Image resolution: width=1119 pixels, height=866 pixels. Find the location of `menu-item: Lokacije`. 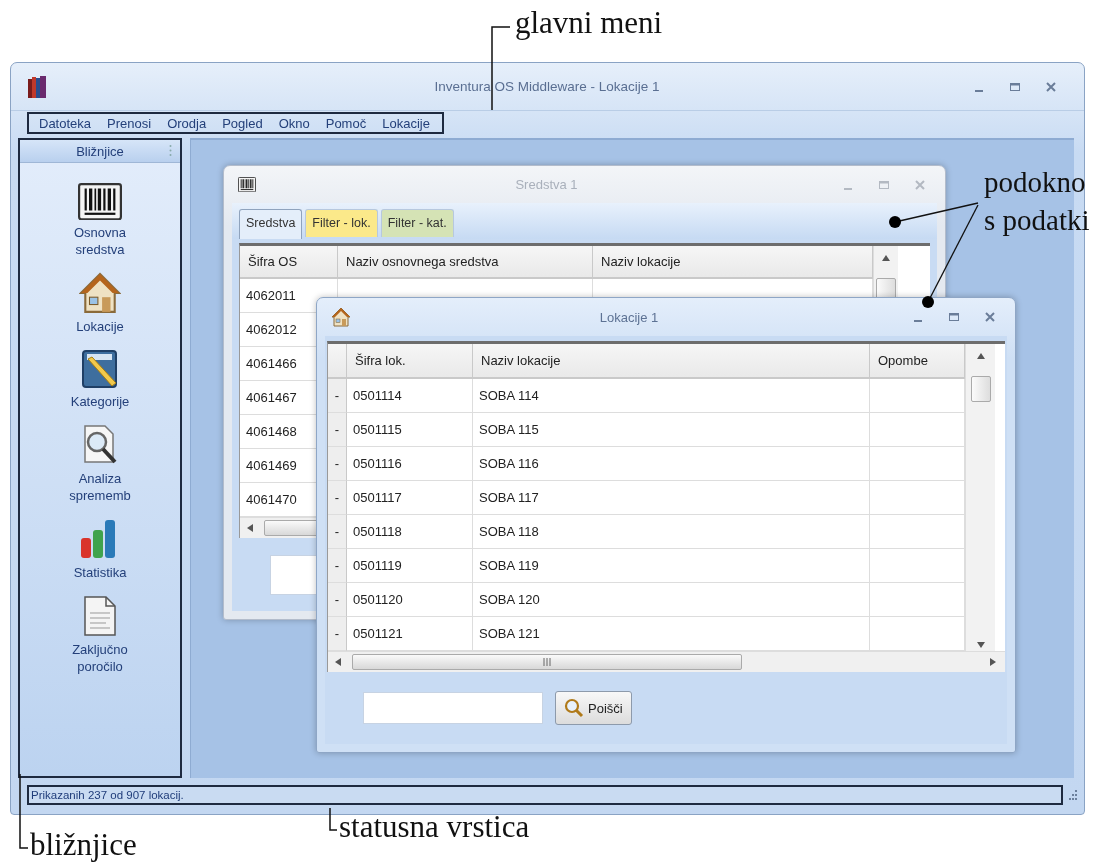

menu-item: Lokacije is located at coordinates (406, 123).